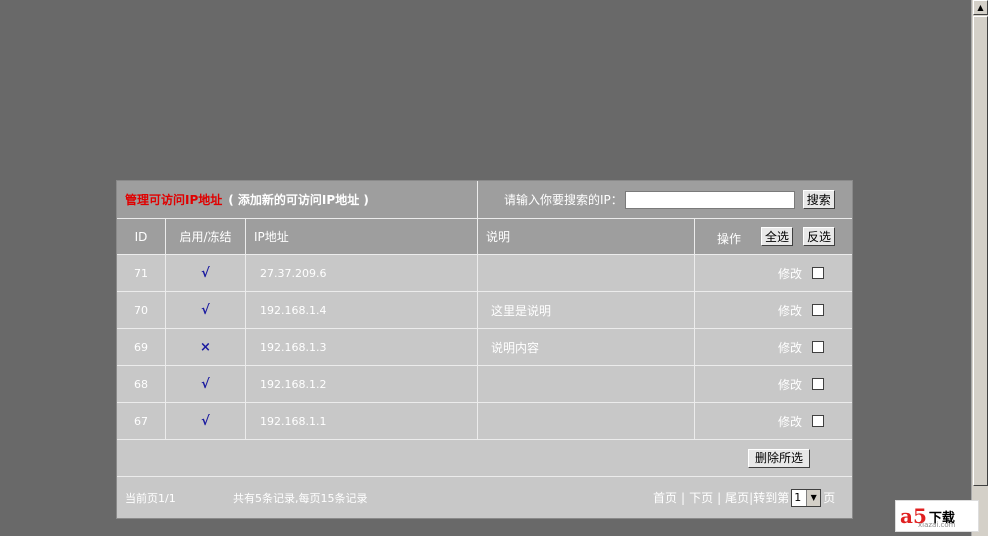 The image size is (988, 536). Describe the element at coordinates (777, 236) in the screenshot. I see `select-all-button: 全选` at that location.